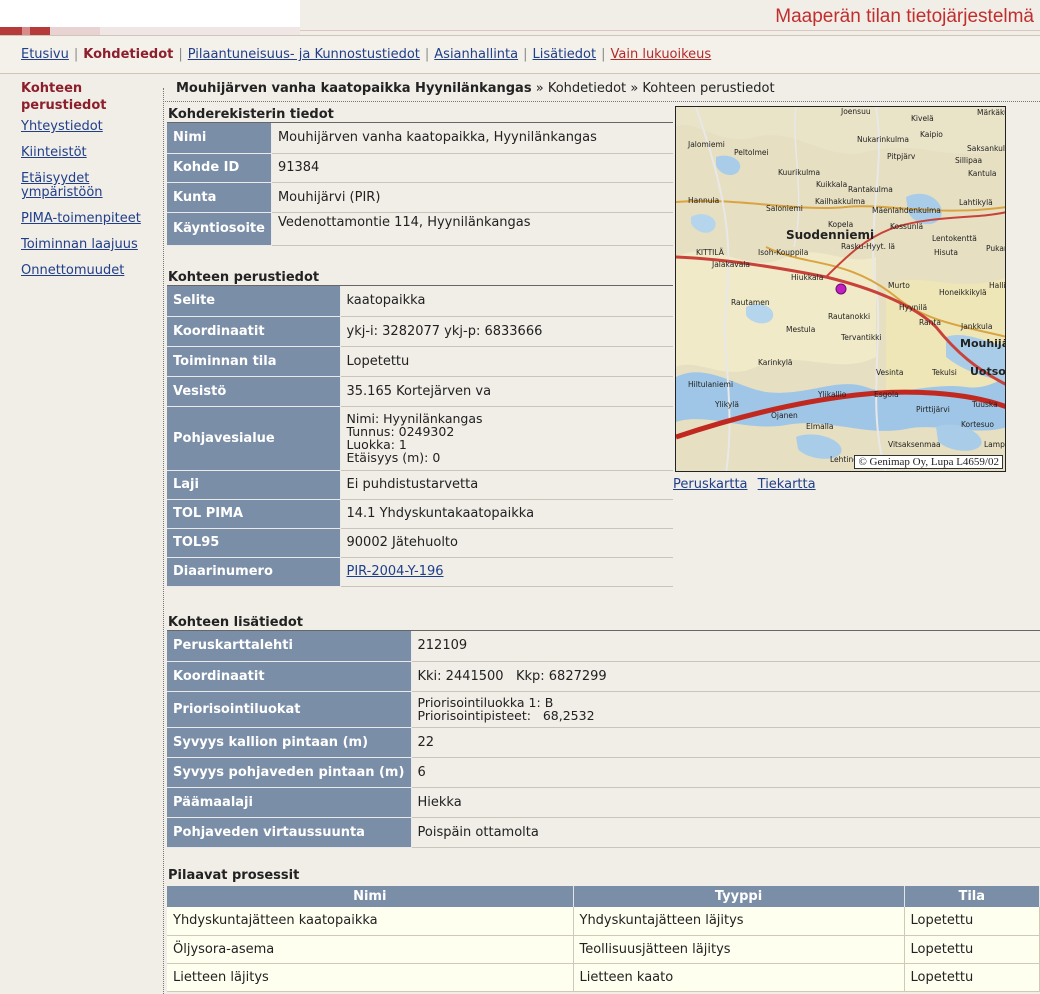 The height and width of the screenshot is (994, 1040). Describe the element at coordinates (289, 802) in the screenshot. I see `additional-label: Päämaalaji` at that location.